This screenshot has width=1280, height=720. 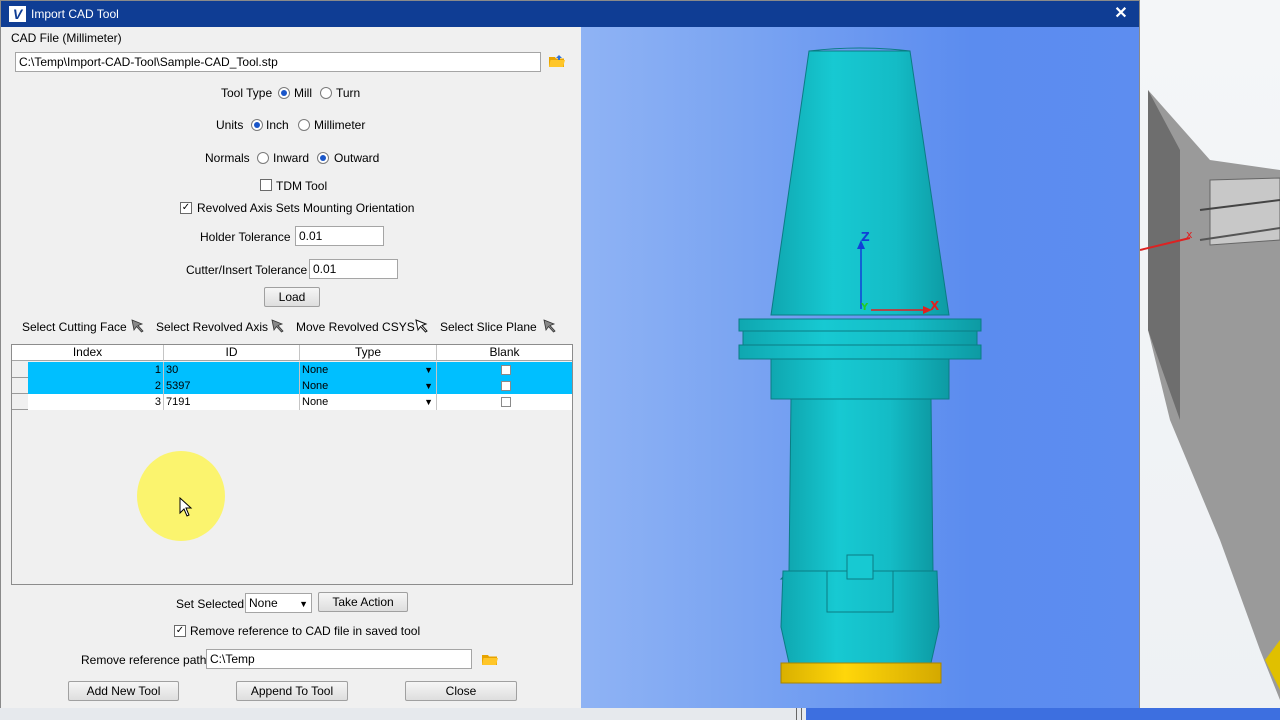 I want to click on units-inch-label: Inch, so click(x=277, y=125).